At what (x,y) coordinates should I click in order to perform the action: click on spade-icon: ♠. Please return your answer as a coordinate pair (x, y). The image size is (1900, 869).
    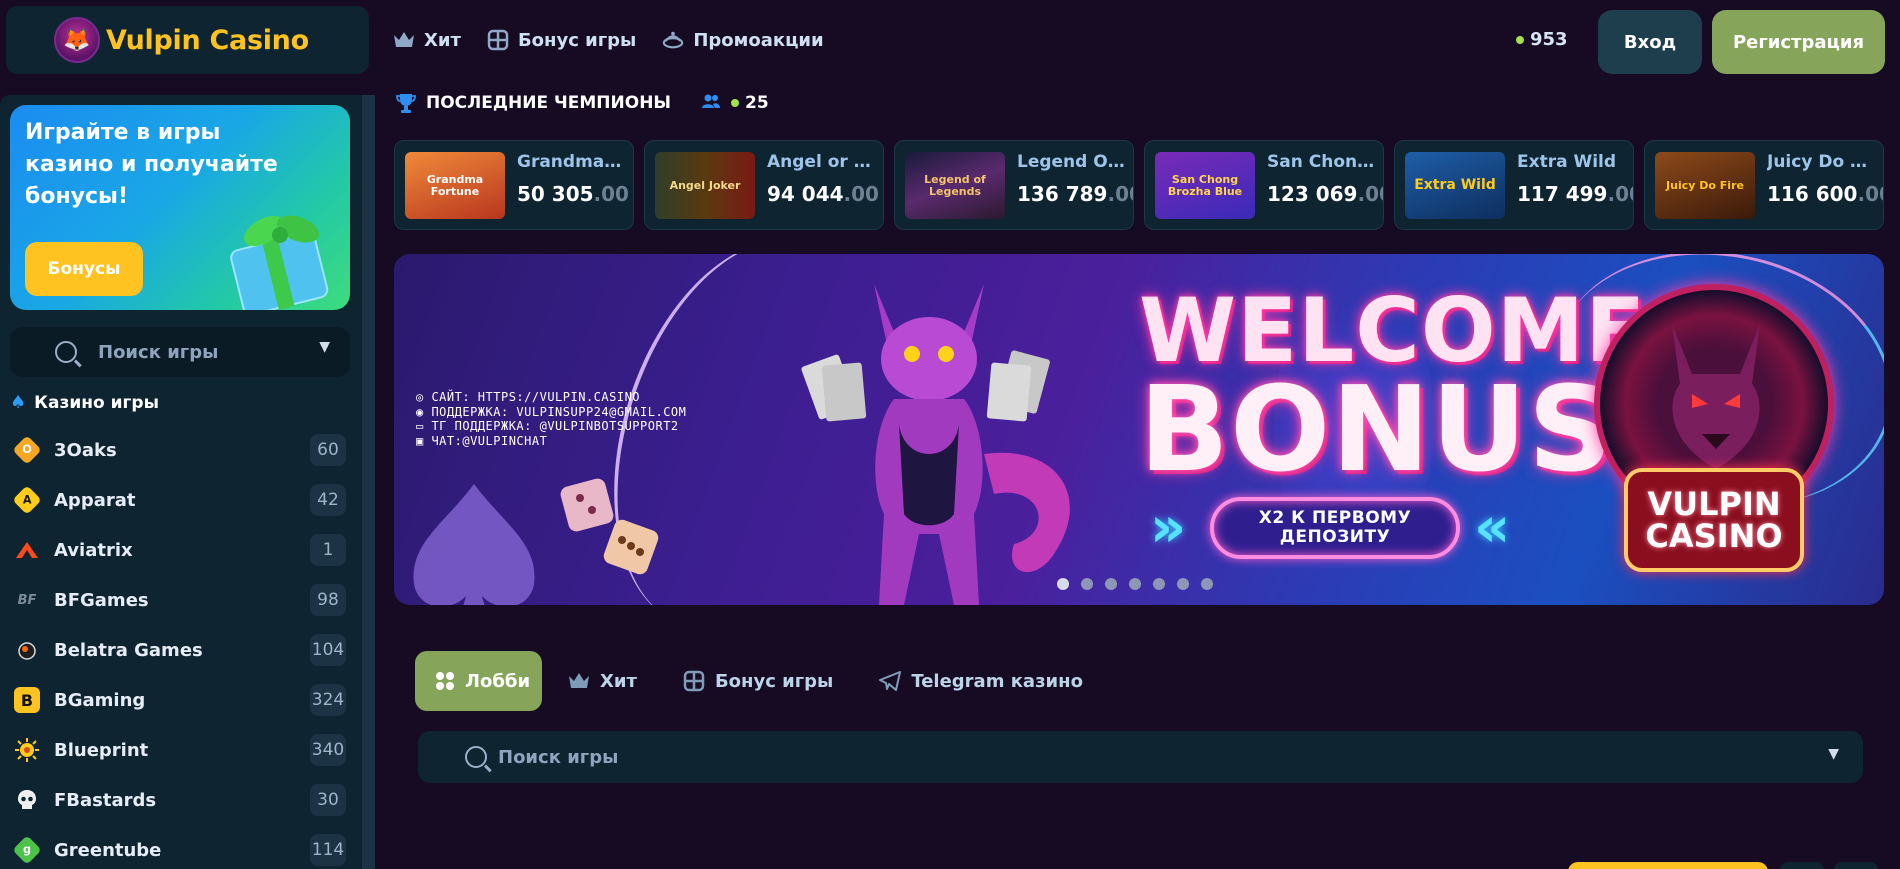
    Looking at the image, I should click on (18, 402).